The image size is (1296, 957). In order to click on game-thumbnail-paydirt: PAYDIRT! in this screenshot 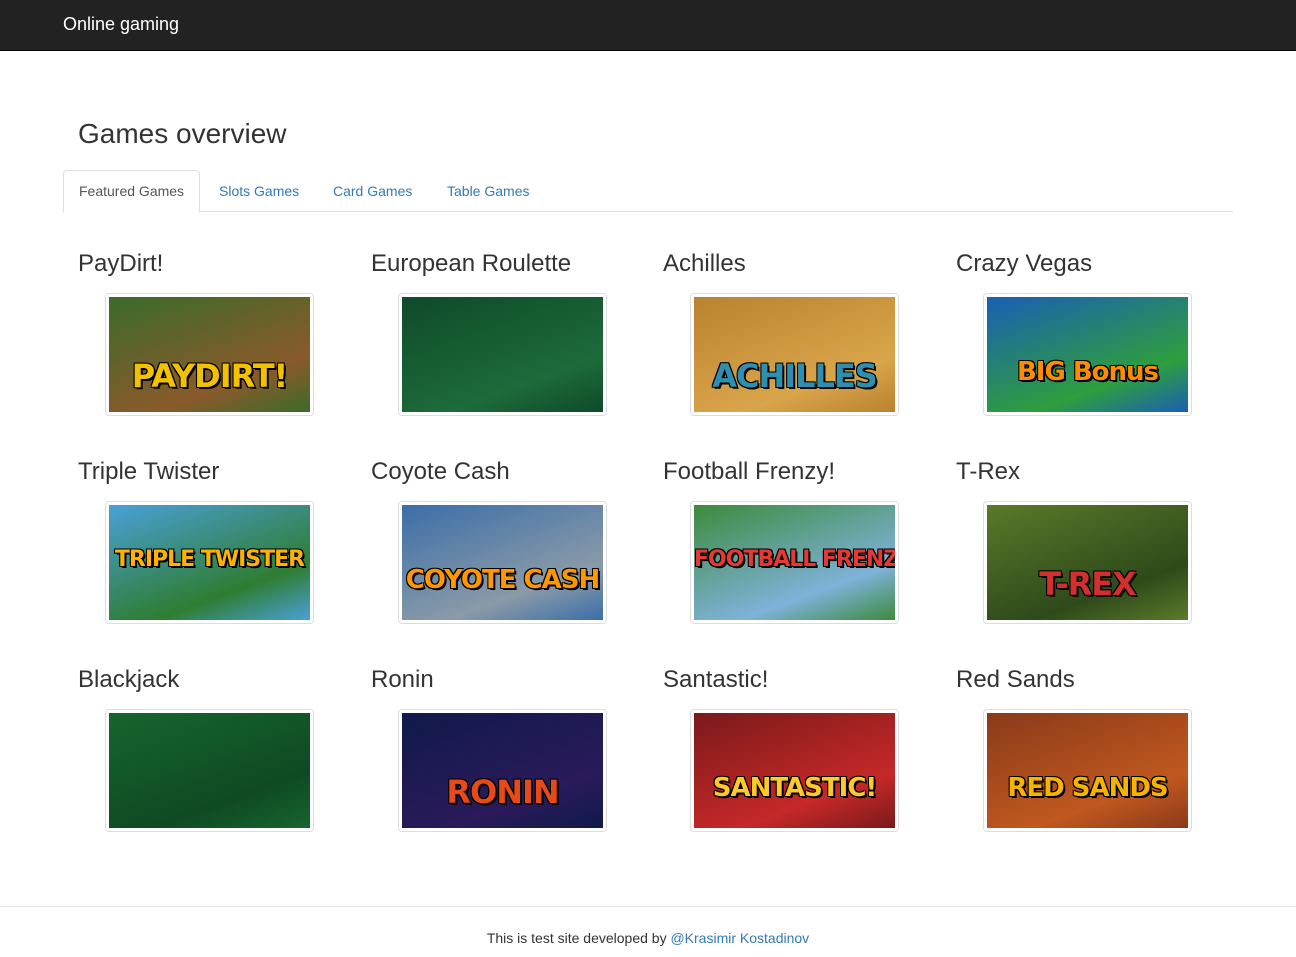, I will do `click(209, 354)`.